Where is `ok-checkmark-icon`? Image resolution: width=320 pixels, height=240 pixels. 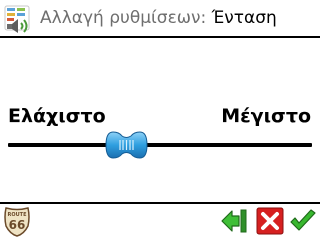
ok-checkmark-icon is located at coordinates (303, 221).